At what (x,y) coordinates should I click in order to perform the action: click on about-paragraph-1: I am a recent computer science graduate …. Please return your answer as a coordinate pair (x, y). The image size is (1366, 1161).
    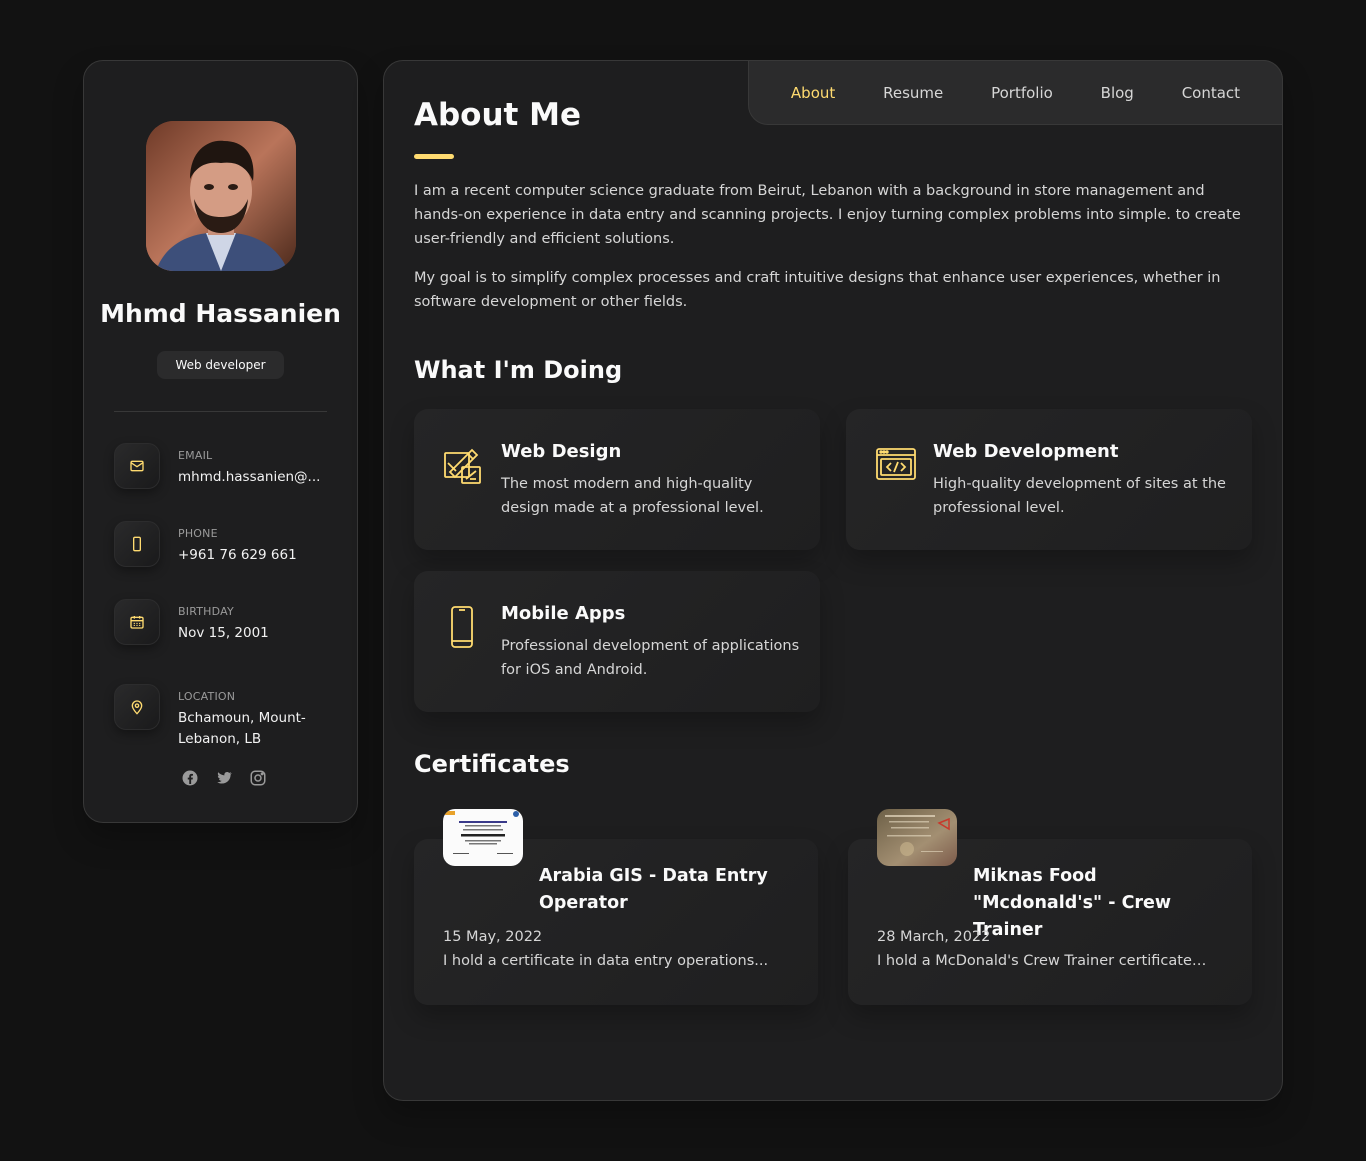
    Looking at the image, I should click on (827, 215).